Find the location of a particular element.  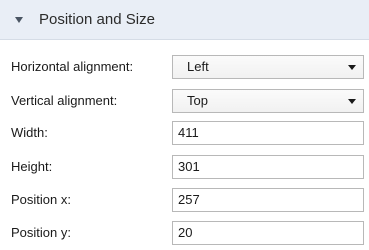

horizontal-alignment-value: Left is located at coordinates (198, 66).